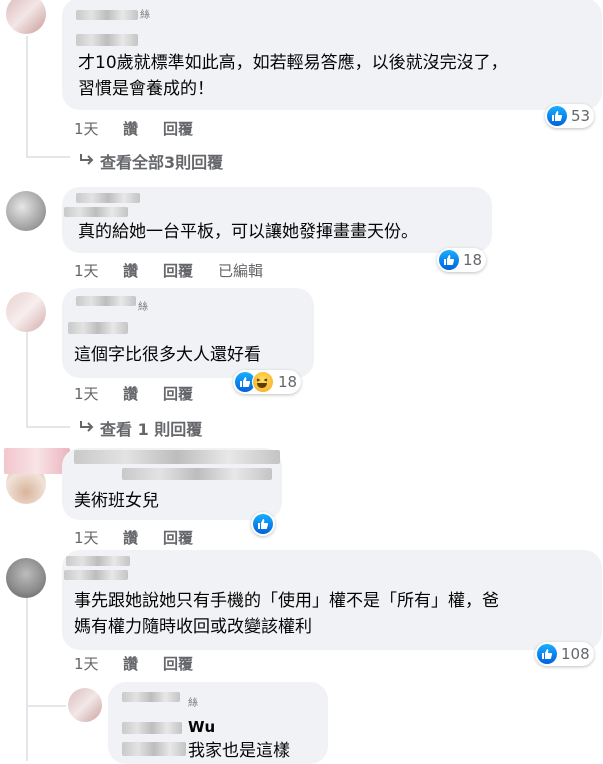 This screenshot has width=603, height=764. Describe the element at coordinates (116, 501) in the screenshot. I see `comment-text-line: 美術班女兒` at that location.